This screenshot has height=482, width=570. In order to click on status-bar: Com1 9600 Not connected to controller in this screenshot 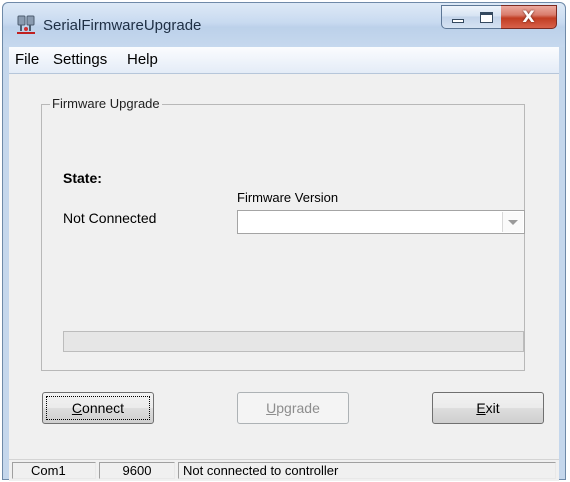, I will do `click(284, 470)`.